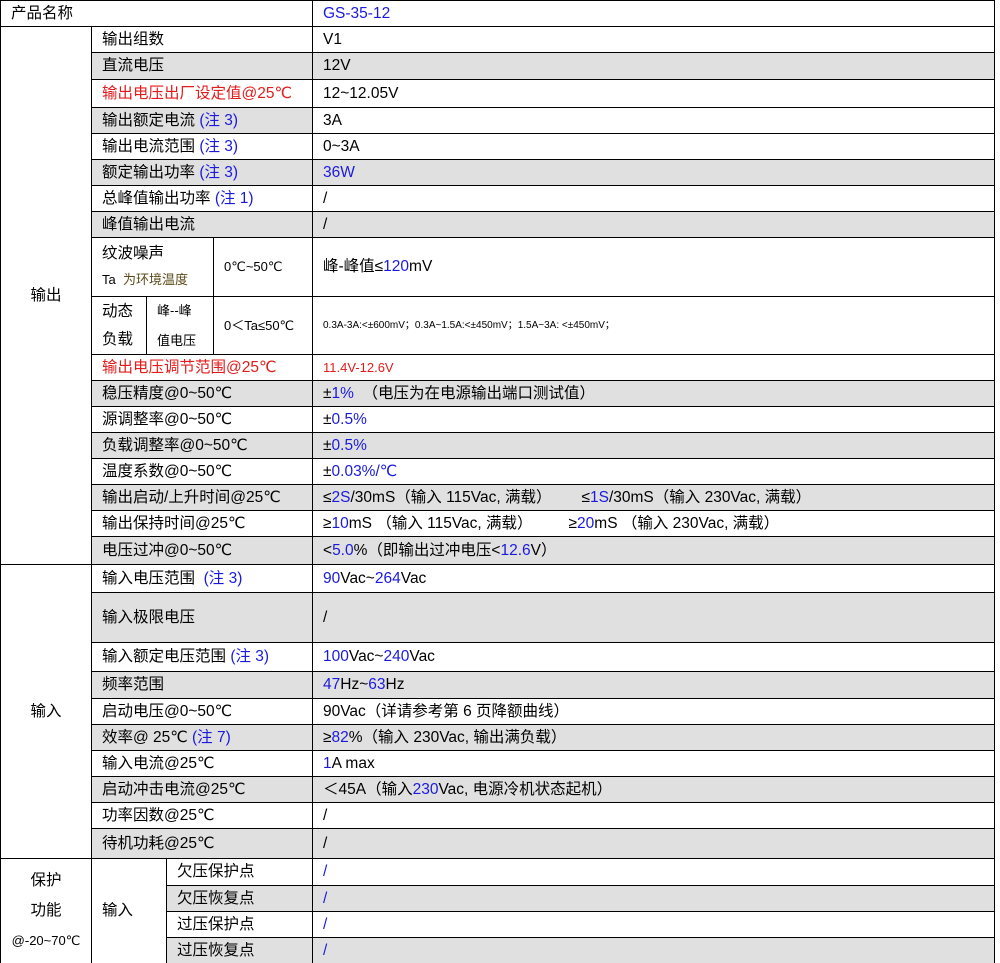  What do you see at coordinates (654, 790) in the screenshot?
I see `inrush-current-value: ＜45A（输入 230 Vac, 电源冷机状态起机）` at bounding box center [654, 790].